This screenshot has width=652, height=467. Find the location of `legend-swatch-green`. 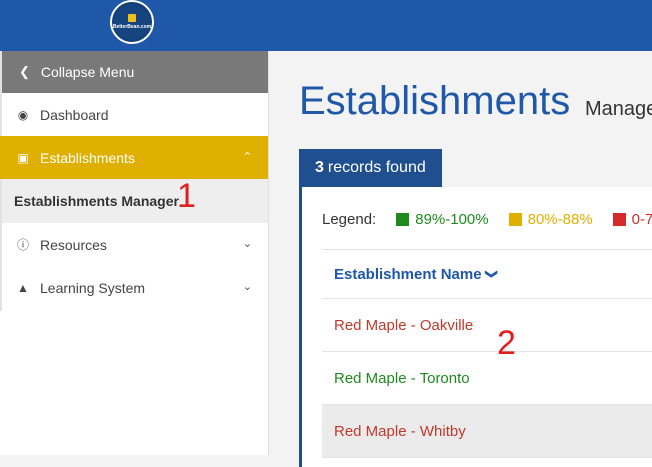

legend-swatch-green is located at coordinates (403, 219).